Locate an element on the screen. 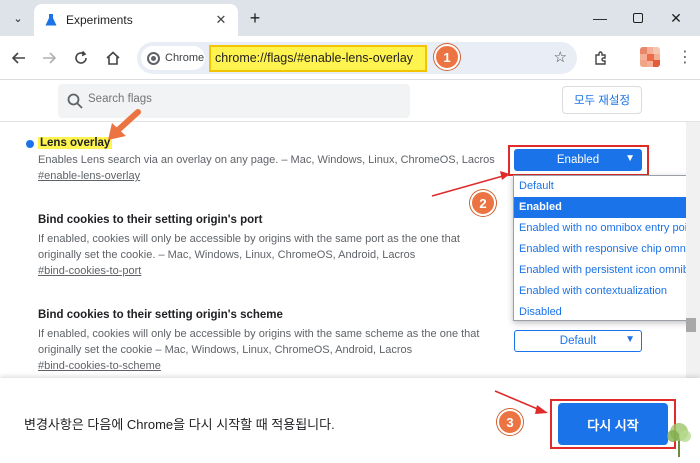  step-badge-3: 3 is located at coordinates (510, 422).